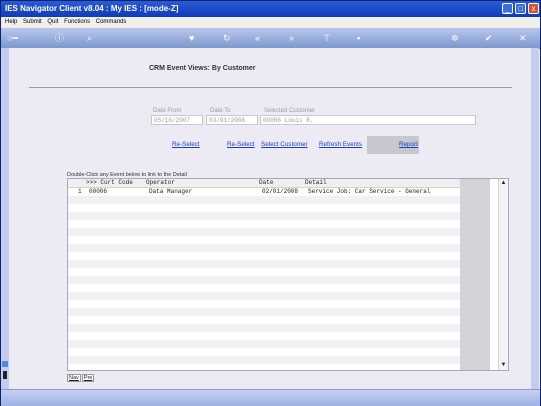  Describe the element at coordinates (77, 22) in the screenshot. I see `menu-functions: Functions` at that location.